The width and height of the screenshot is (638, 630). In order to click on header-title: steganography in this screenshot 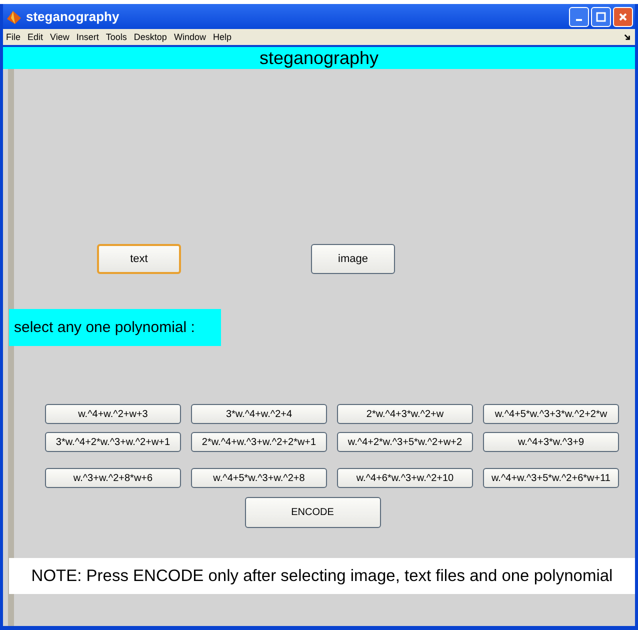, I will do `click(319, 58)`.